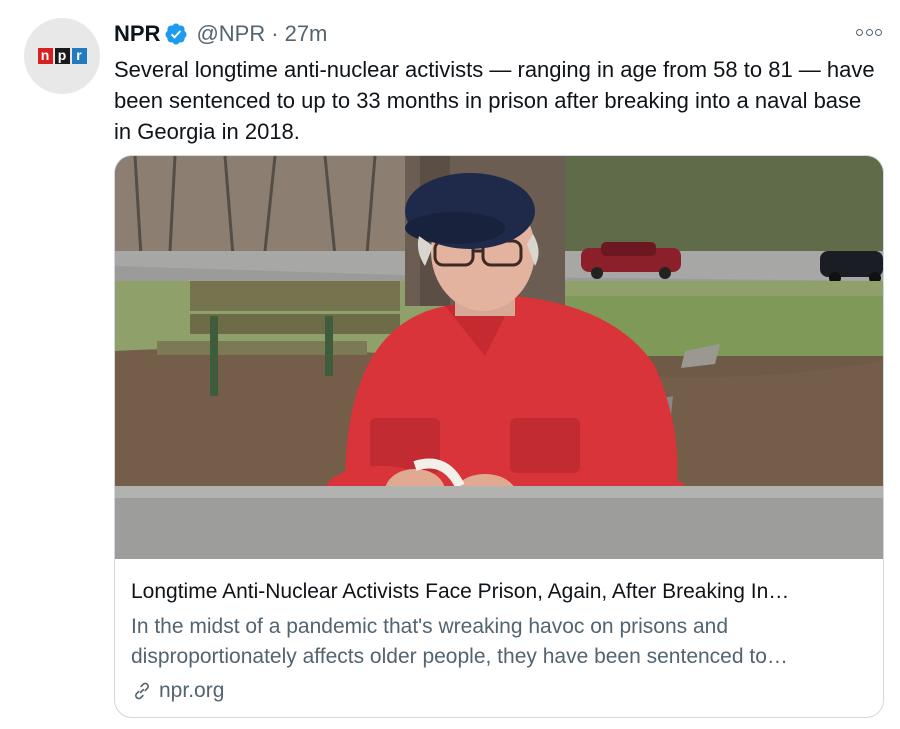  I want to click on tweet-header: NPR @NPR · 27m, so click(220, 34).